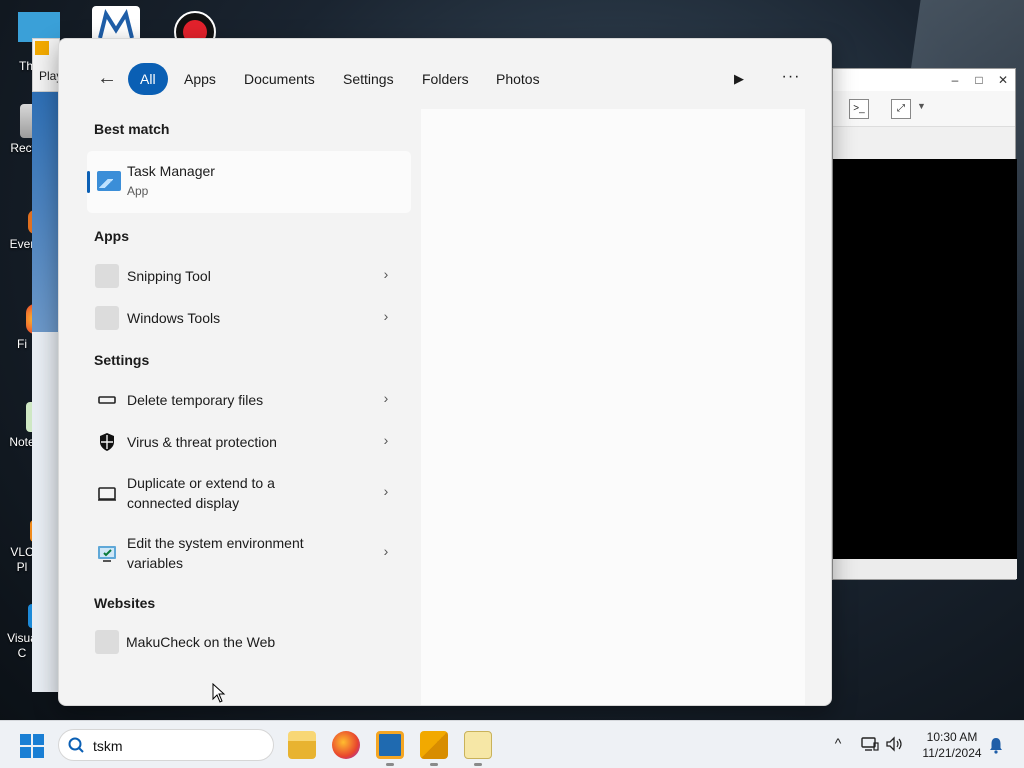 The width and height of the screenshot is (1024, 768). What do you see at coordinates (478, 745) in the screenshot?
I see `notepad-icon` at bounding box center [478, 745].